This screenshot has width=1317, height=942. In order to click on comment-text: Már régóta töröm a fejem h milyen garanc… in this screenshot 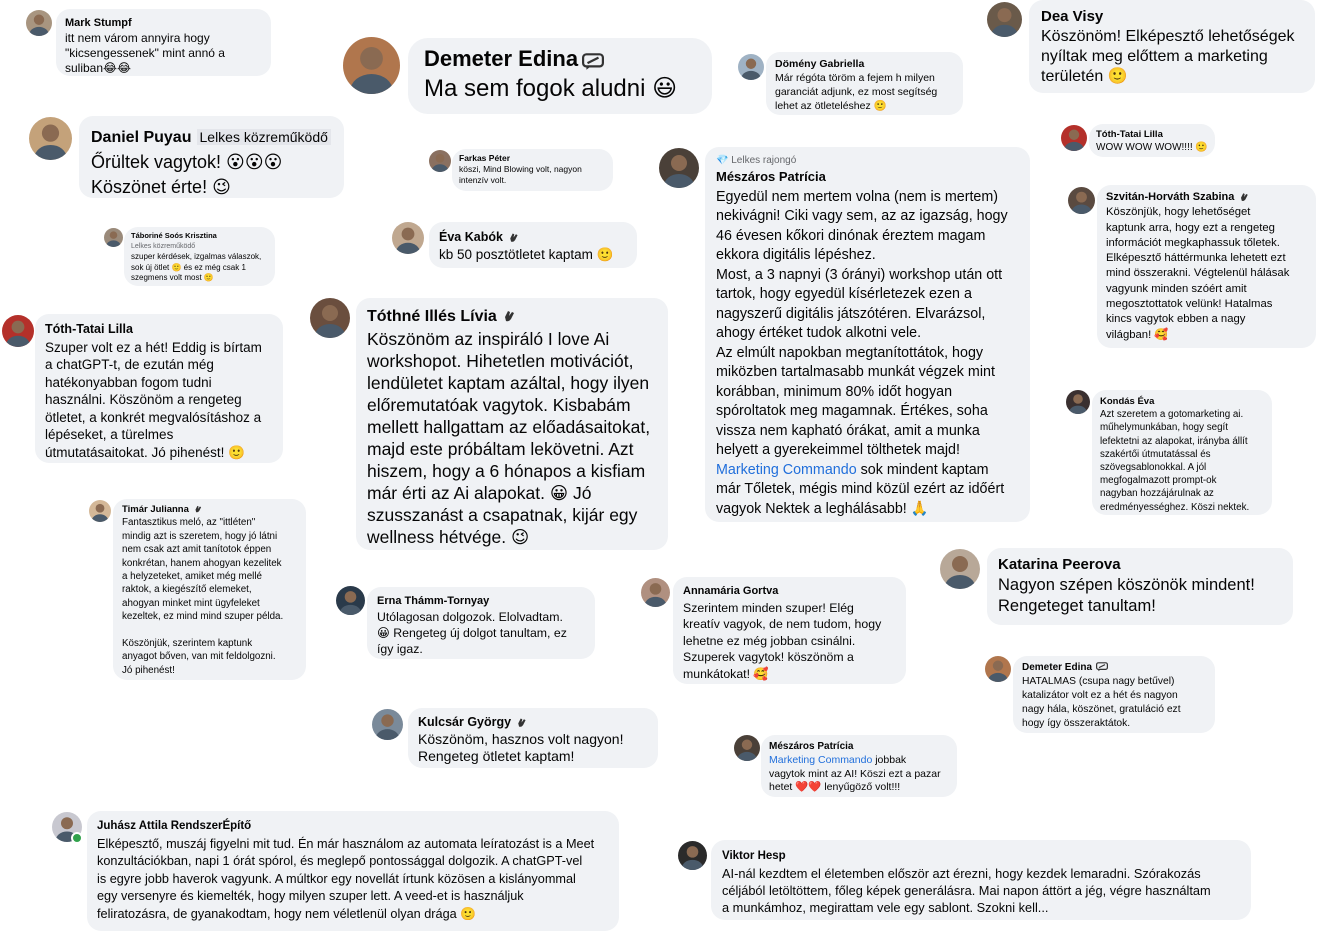, I will do `click(856, 92)`.